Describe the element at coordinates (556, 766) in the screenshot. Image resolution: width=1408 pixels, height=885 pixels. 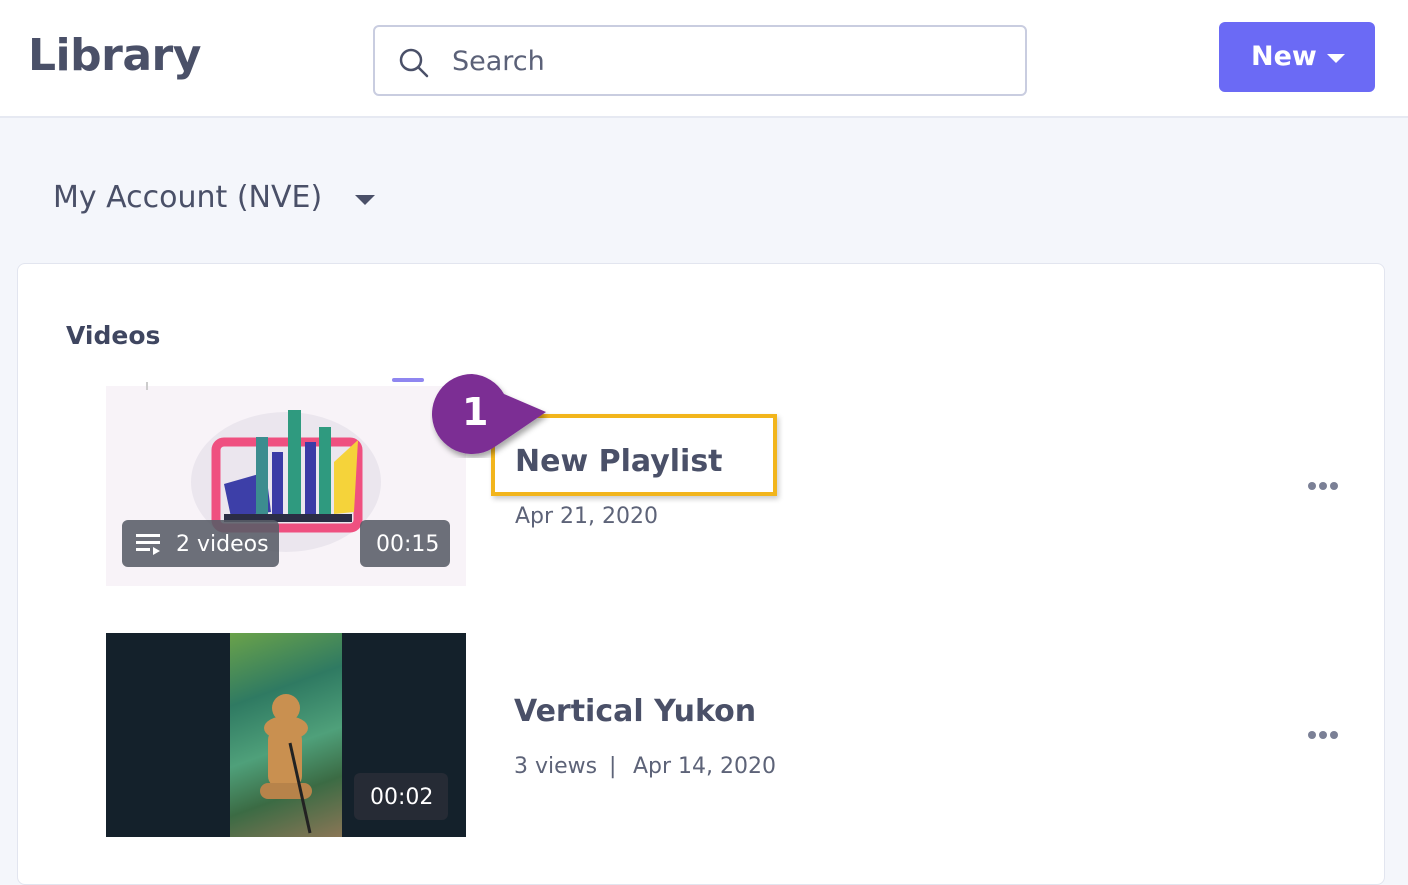
I see `item-views: 3 views` at that location.